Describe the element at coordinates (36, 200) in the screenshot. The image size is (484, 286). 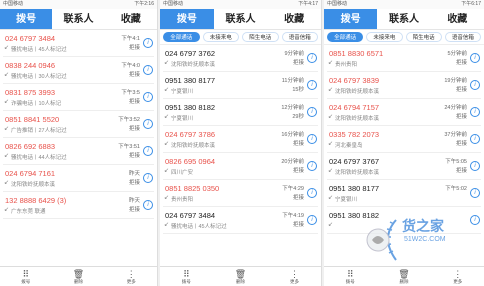
I see `phone-number: 132 8888 6429 (3)` at that location.